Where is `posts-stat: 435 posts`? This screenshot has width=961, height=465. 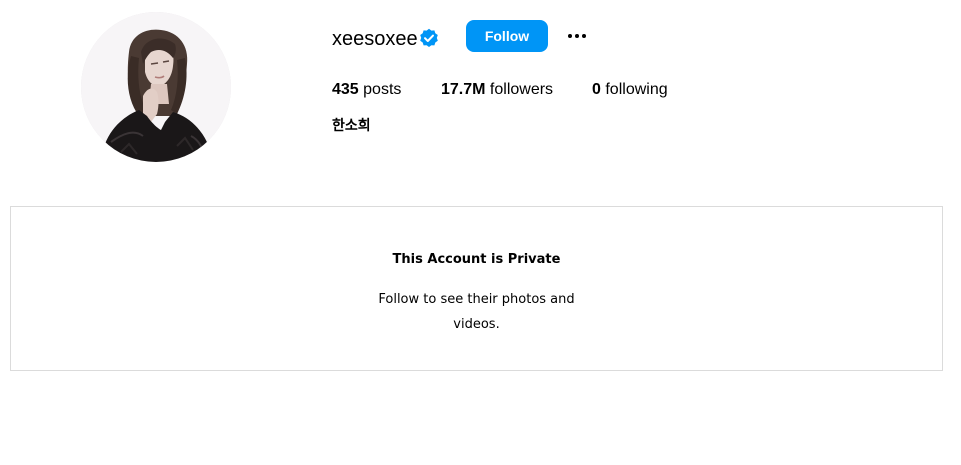
posts-stat: 435 posts is located at coordinates (366, 90).